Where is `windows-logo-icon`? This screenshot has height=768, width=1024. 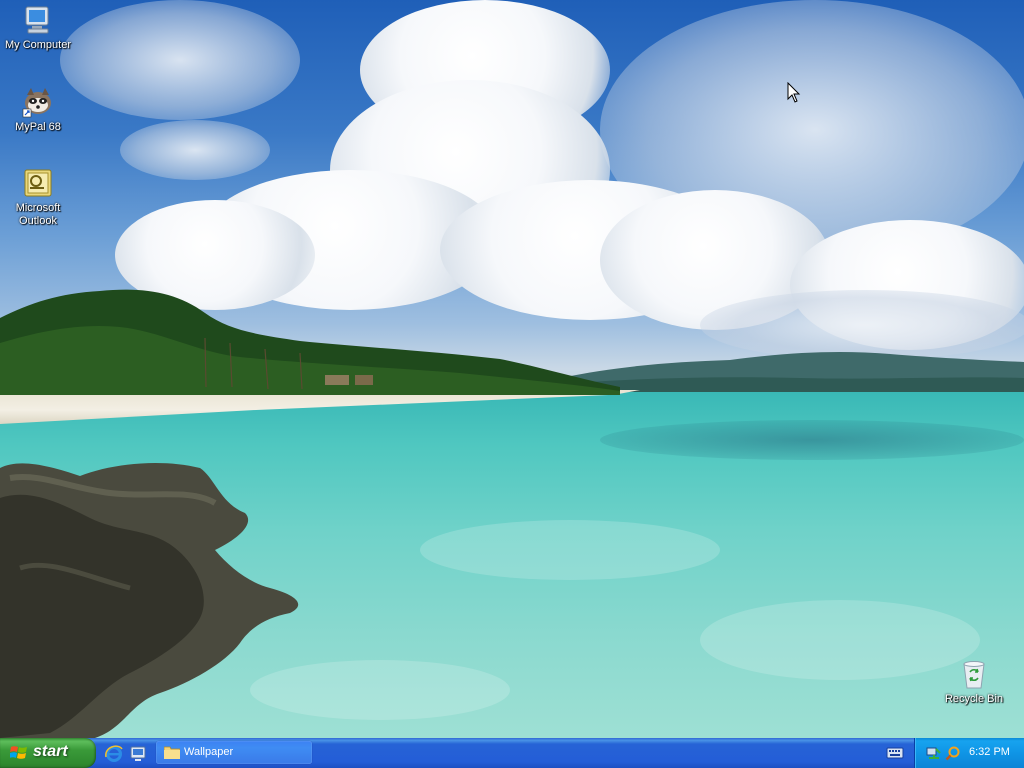 windows-logo-icon is located at coordinates (18, 752).